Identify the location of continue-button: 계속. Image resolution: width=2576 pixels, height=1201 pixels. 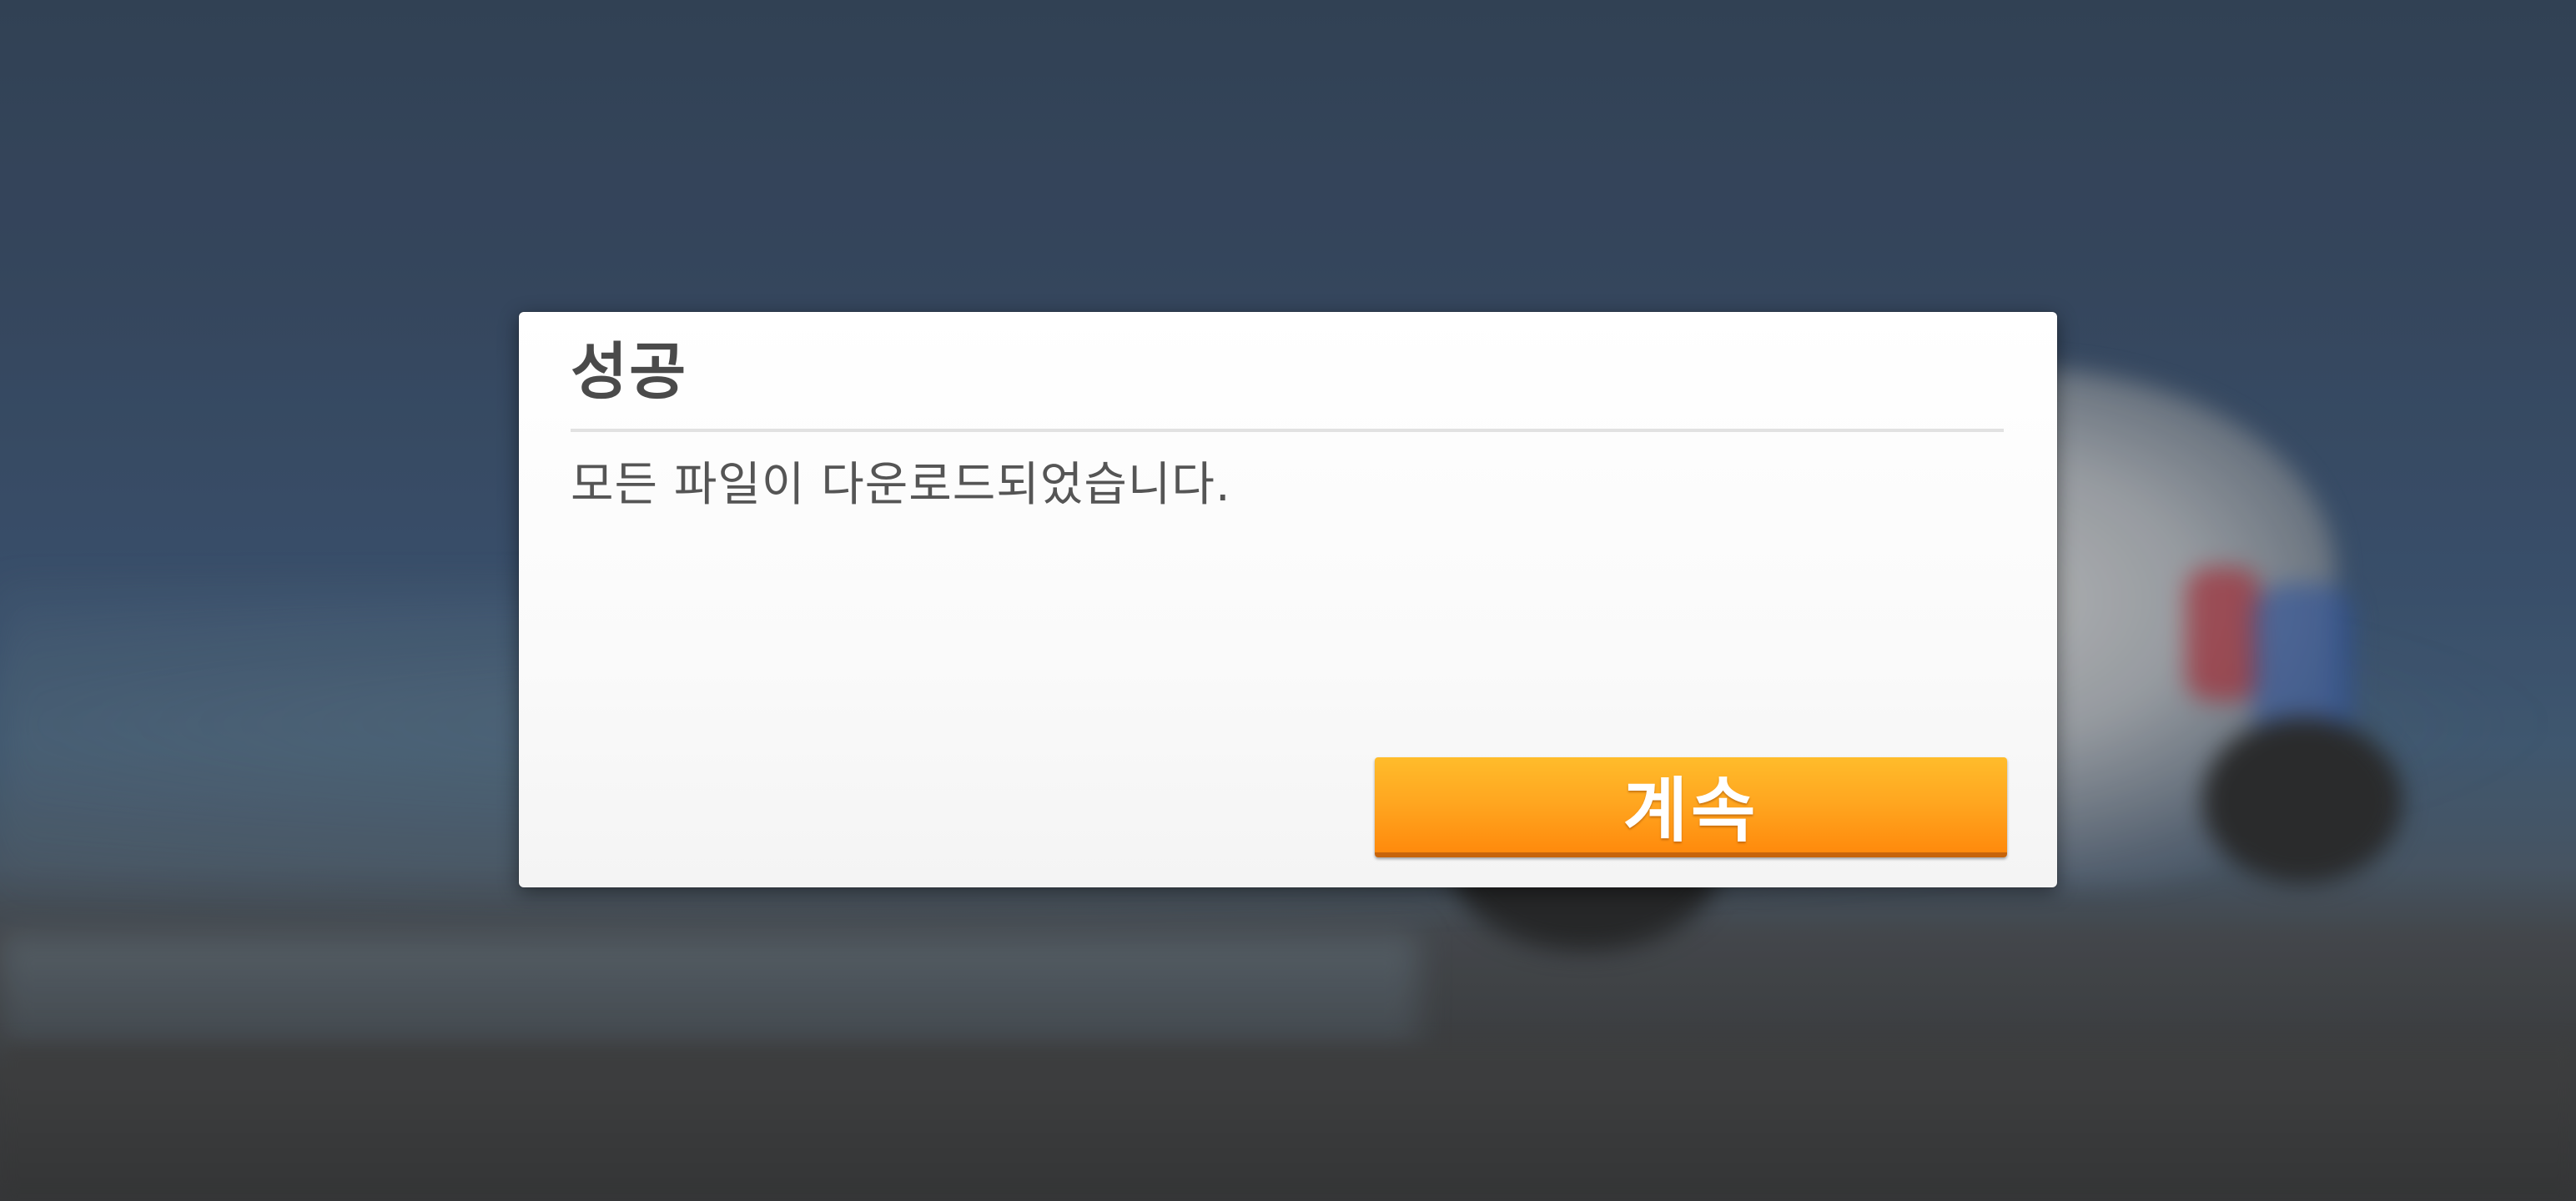
(1691, 807).